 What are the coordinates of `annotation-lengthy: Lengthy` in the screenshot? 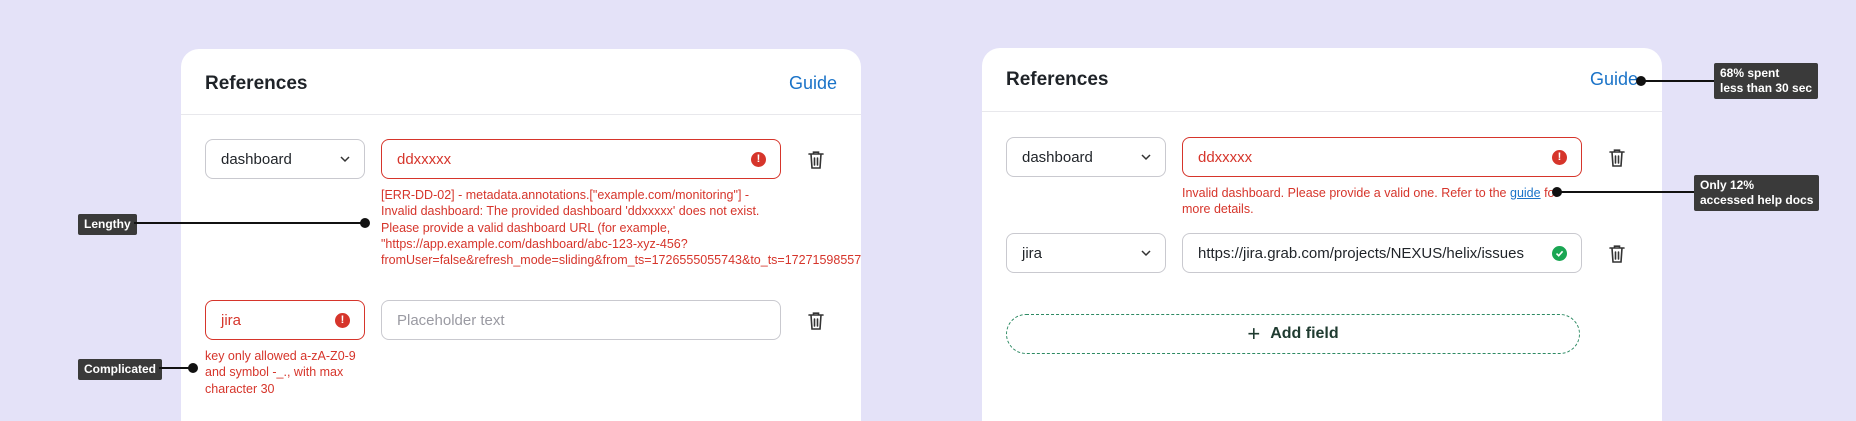 It's located at (107, 224).